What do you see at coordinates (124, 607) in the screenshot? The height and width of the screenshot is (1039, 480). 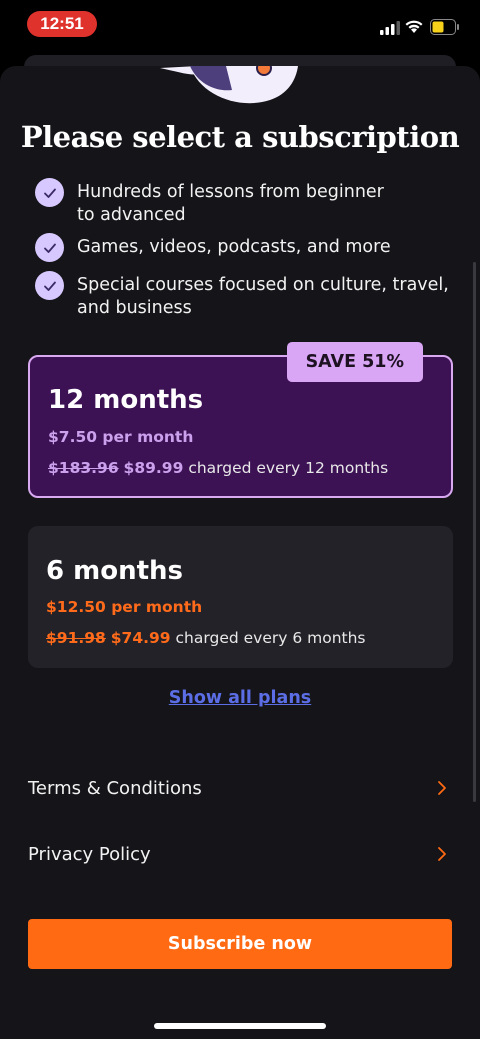 I see `plan-per-month: $12.50 per month` at bounding box center [124, 607].